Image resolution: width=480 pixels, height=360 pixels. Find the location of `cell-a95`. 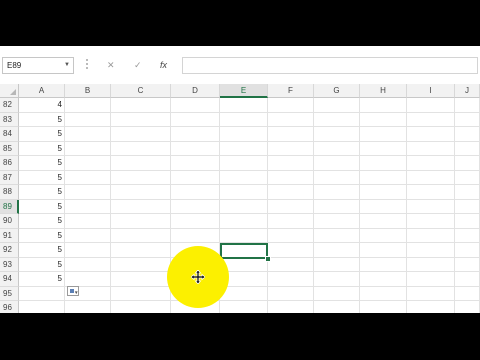

cell-a95 is located at coordinates (42, 294).